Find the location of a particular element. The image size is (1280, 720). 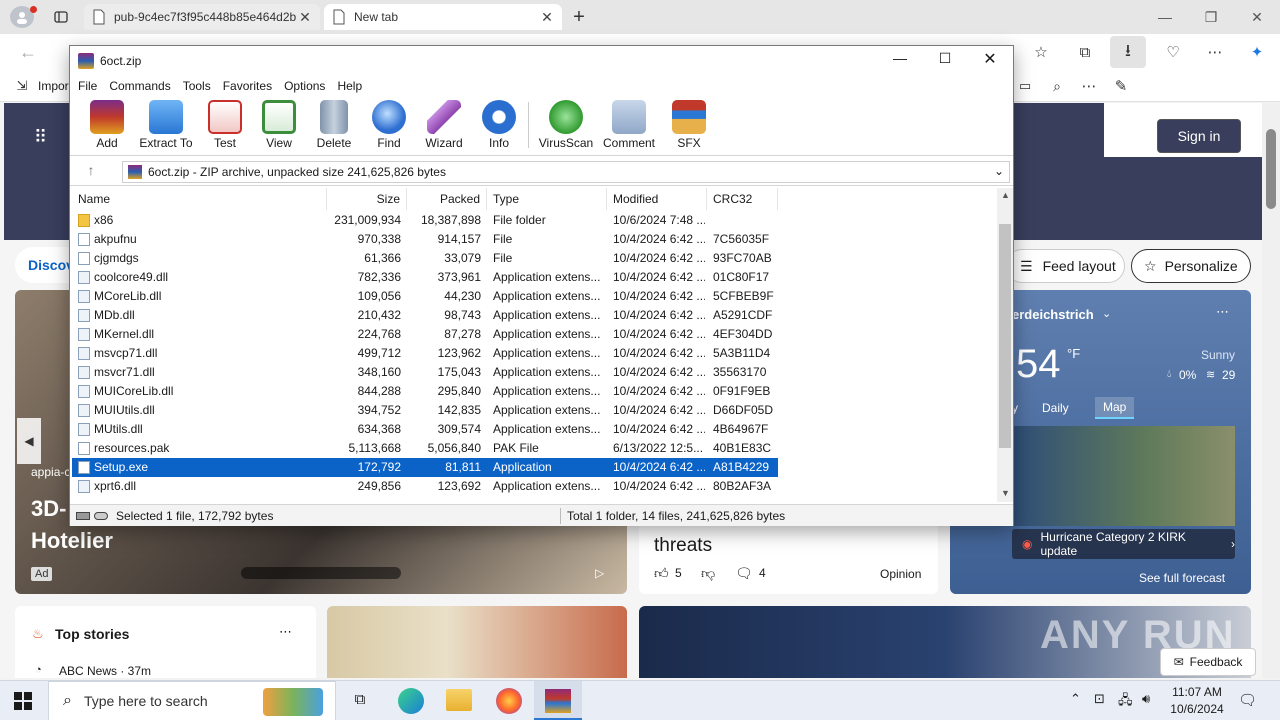

story-image-card is located at coordinates (477, 642).